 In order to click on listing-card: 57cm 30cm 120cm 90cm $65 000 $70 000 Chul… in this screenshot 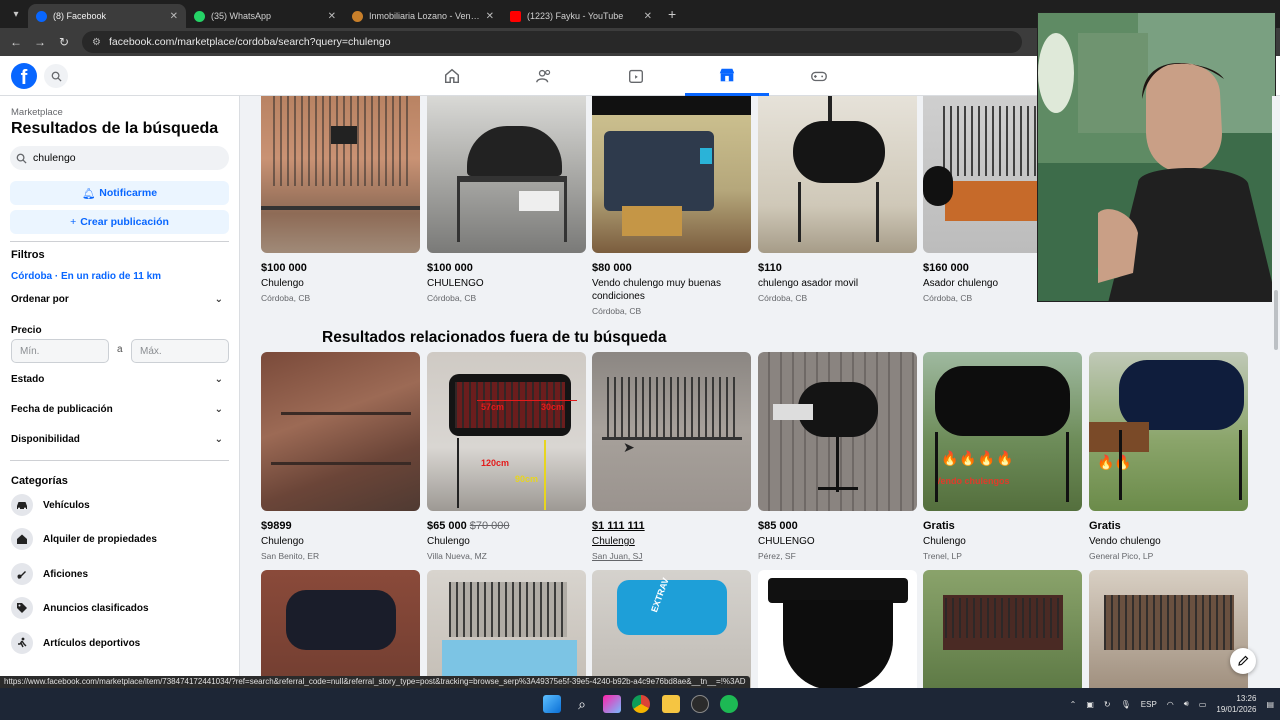, I will do `click(507, 456)`.